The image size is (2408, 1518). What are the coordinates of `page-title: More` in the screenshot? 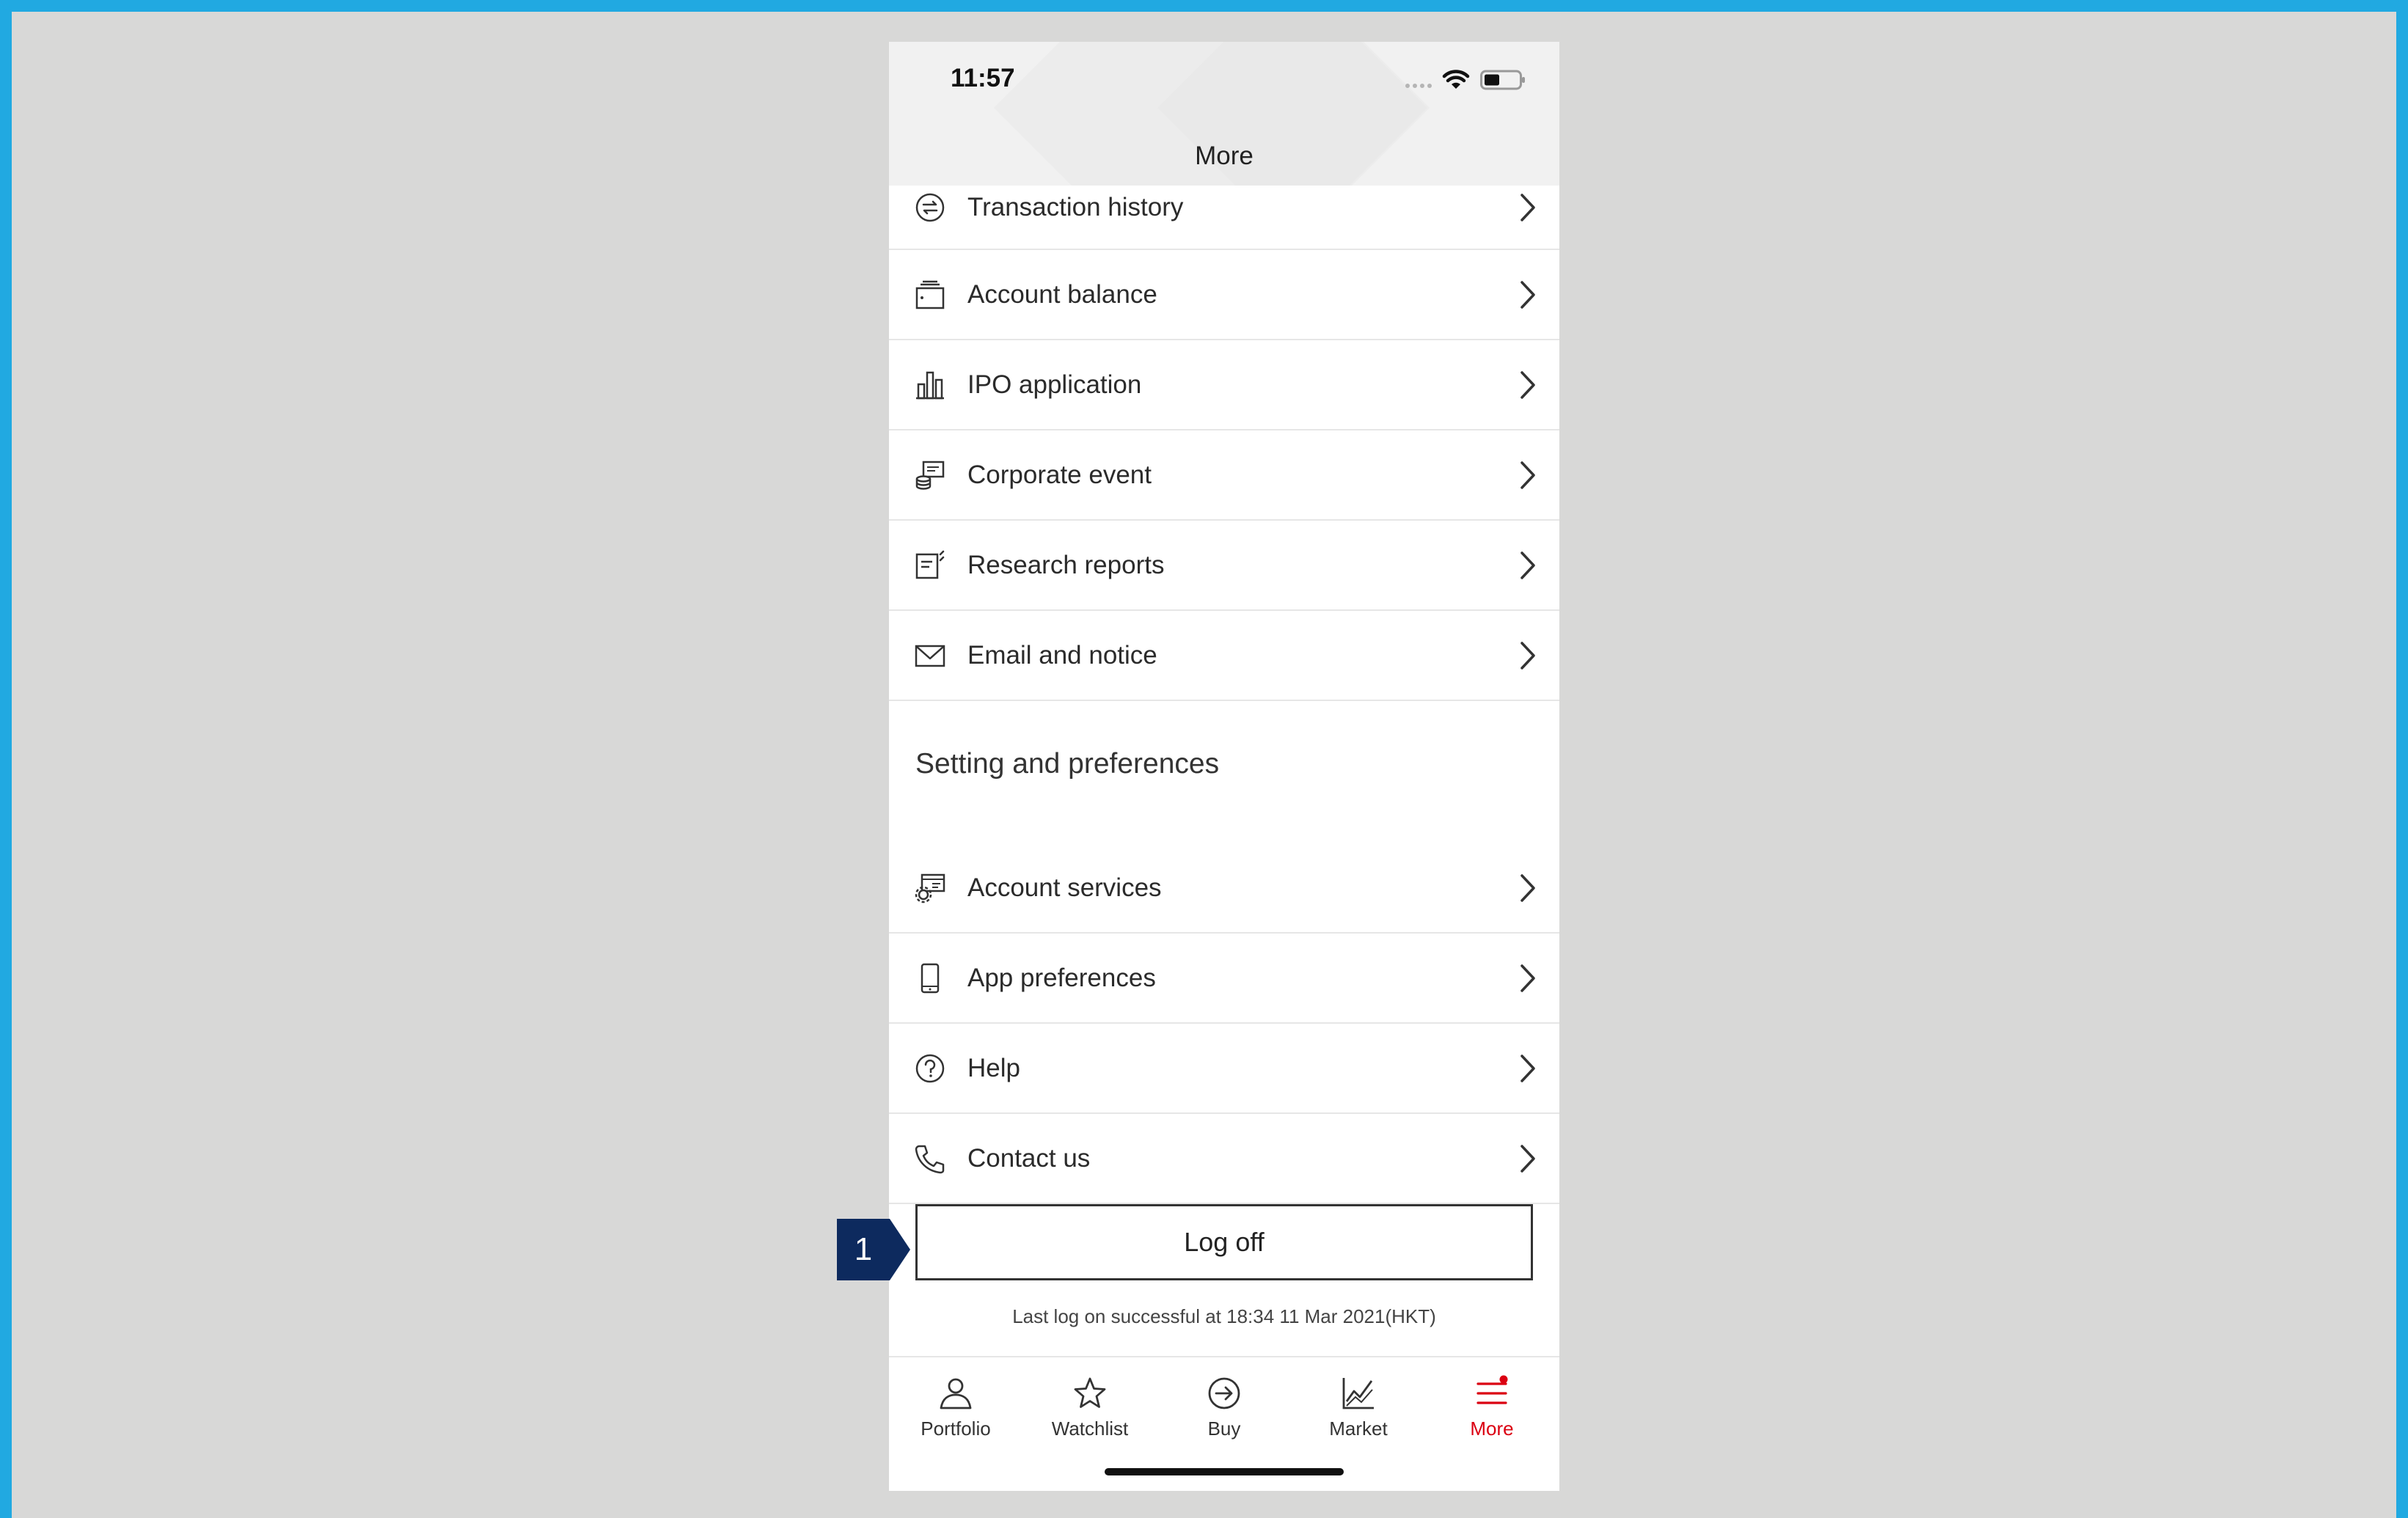 It's located at (1224, 156).